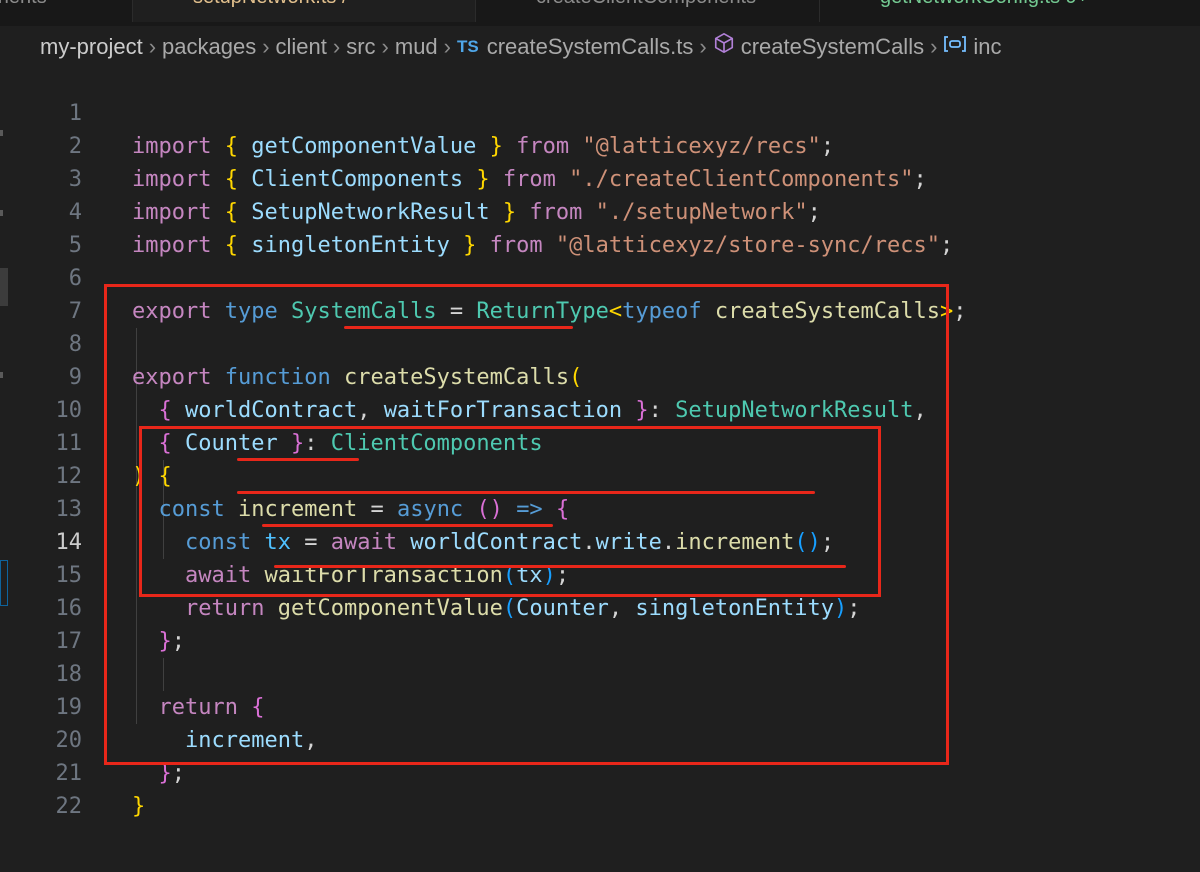 The width and height of the screenshot is (1200, 872). Describe the element at coordinates (677, 4) in the screenshot. I see `tab-label: createClientComponents` at that location.